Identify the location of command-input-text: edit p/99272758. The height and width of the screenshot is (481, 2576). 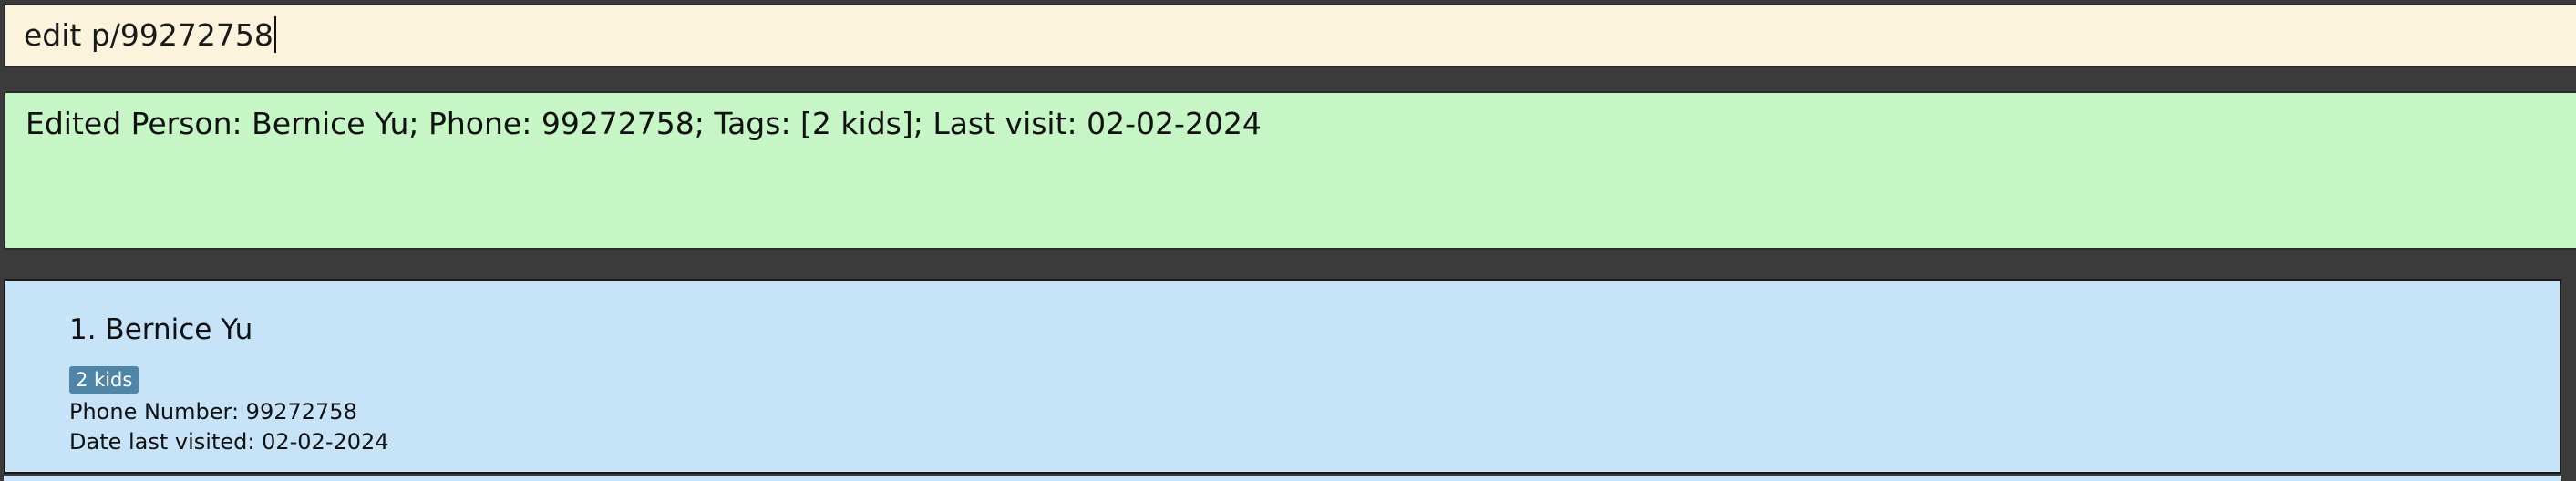
(148, 35).